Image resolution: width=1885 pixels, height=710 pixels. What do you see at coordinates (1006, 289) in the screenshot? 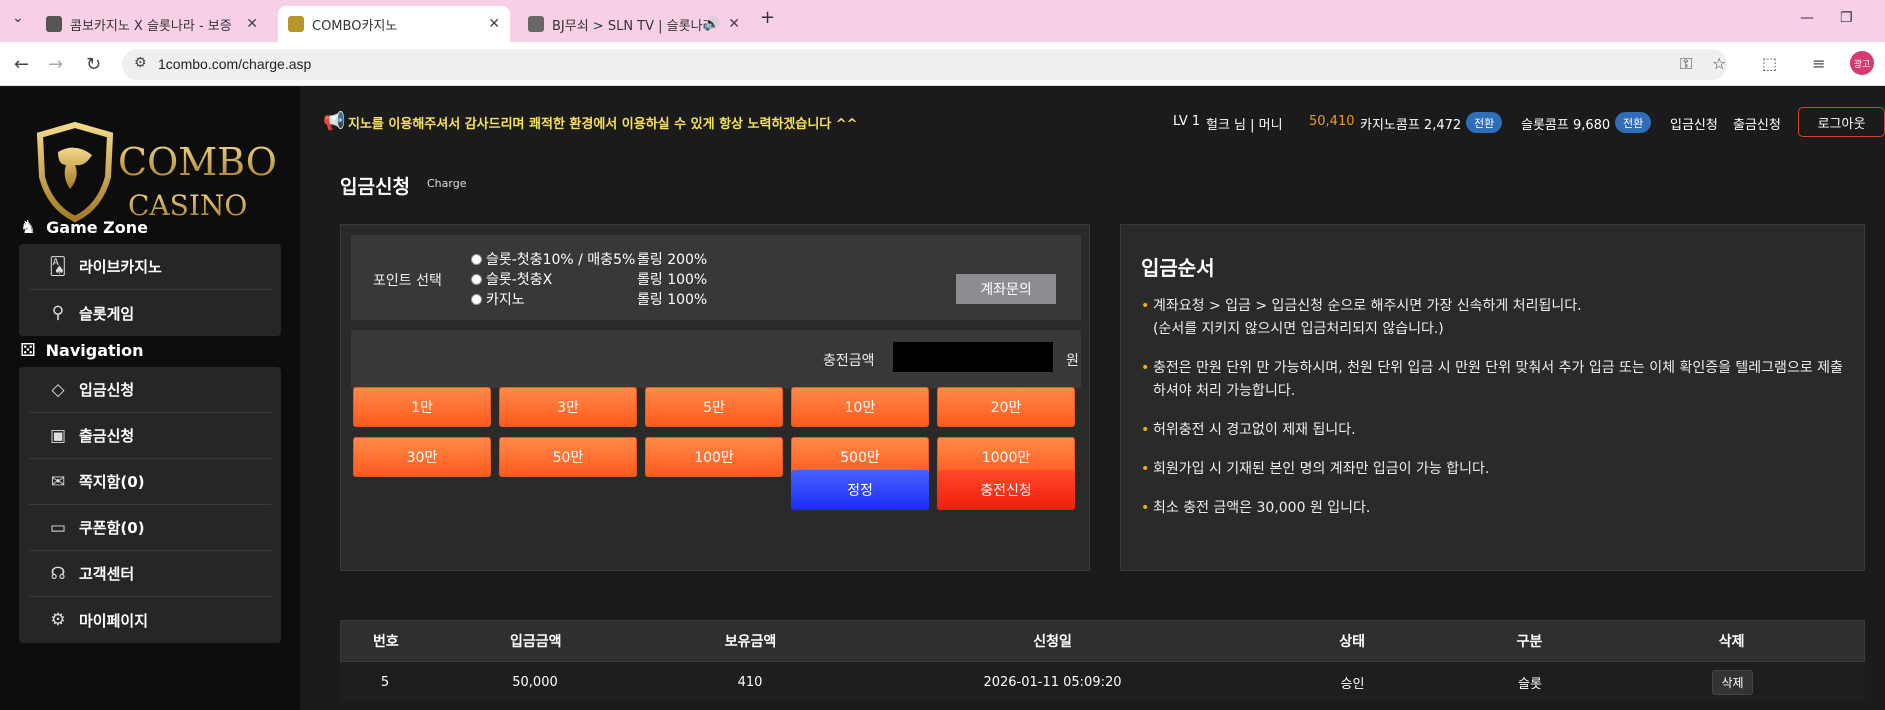
I see `account-inquiry-button: 계좌문의` at bounding box center [1006, 289].